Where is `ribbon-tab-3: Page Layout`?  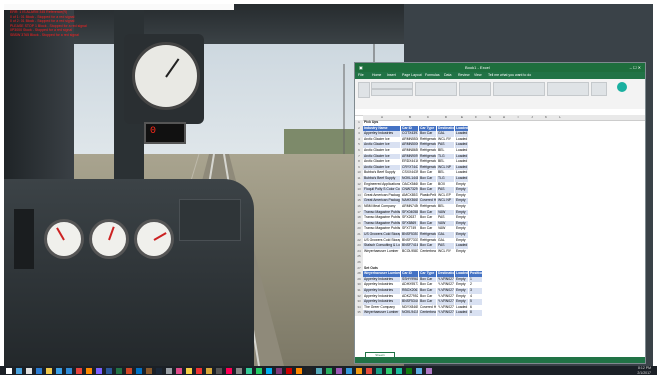
ribbon-tab-3: Page Layout is located at coordinates (412, 75).